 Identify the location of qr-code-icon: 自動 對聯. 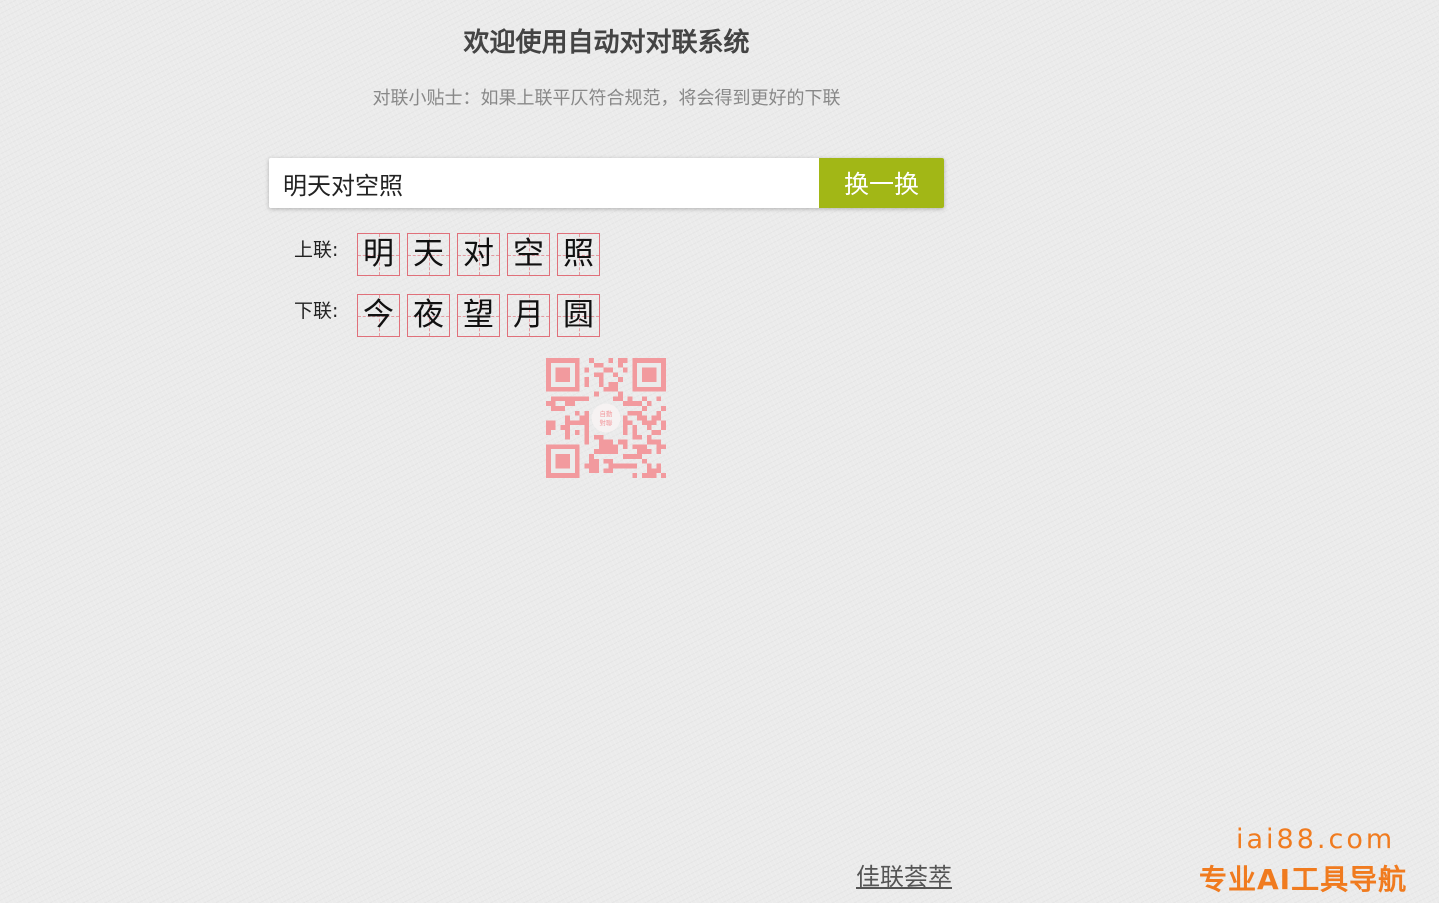
(606, 418).